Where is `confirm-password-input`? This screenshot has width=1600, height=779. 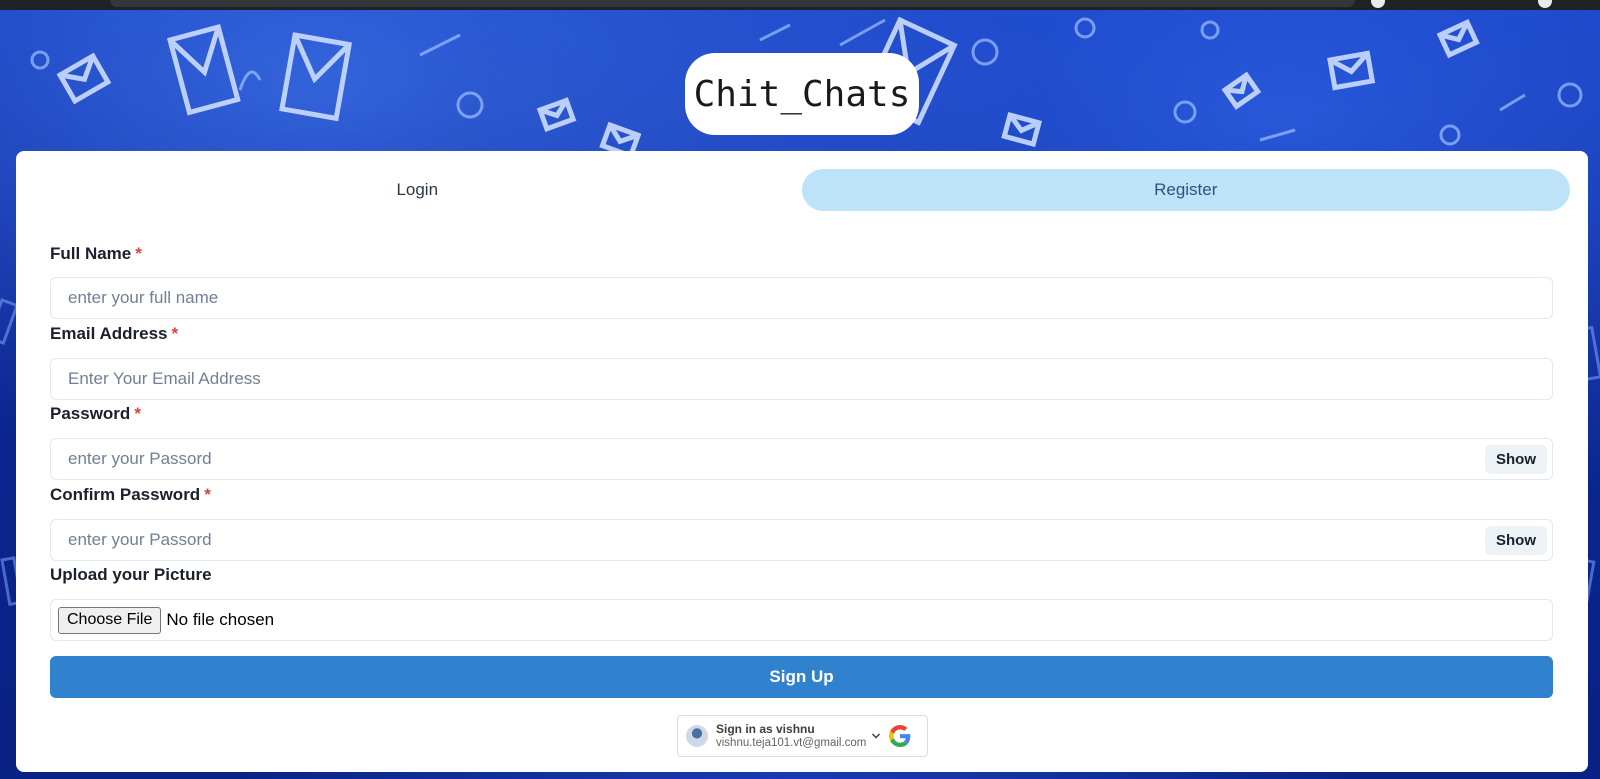 confirm-password-input is located at coordinates (801, 540).